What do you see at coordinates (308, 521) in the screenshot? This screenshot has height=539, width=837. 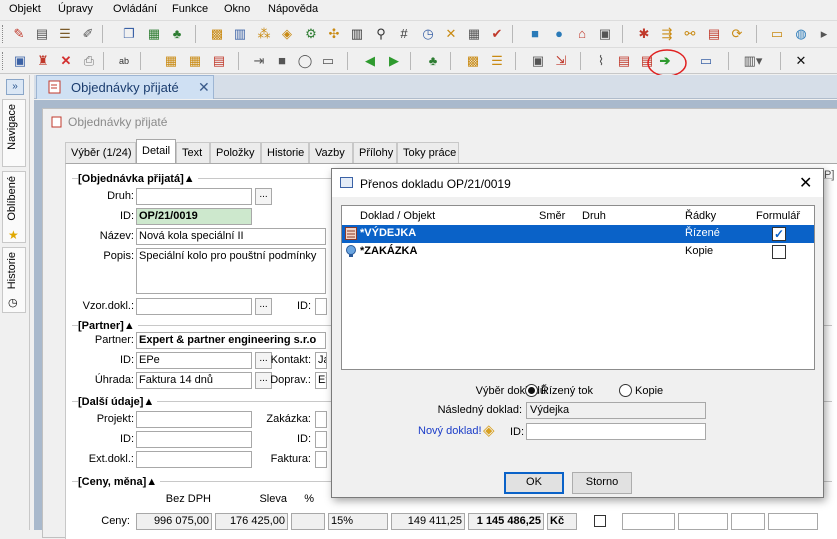 I see `pct-blank-field` at bounding box center [308, 521].